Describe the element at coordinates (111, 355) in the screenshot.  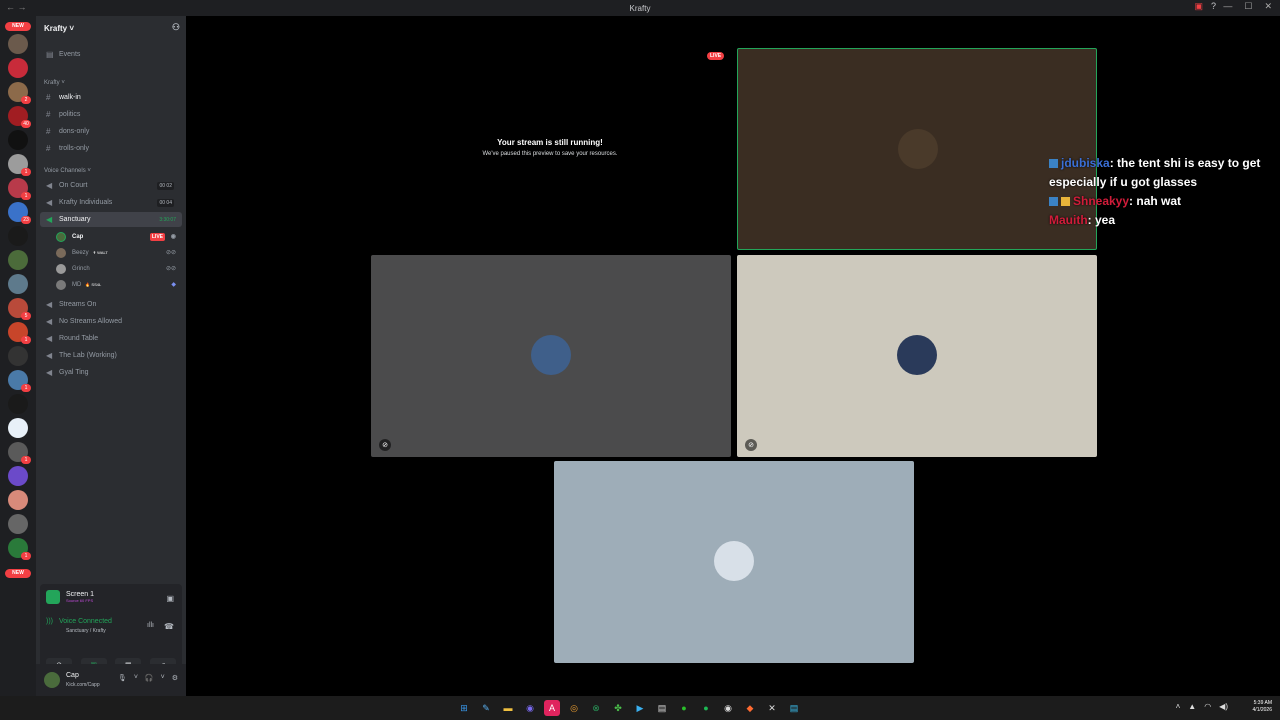
I see `voice-channel-the-lab: ◀ The Lab (Working)` at that location.